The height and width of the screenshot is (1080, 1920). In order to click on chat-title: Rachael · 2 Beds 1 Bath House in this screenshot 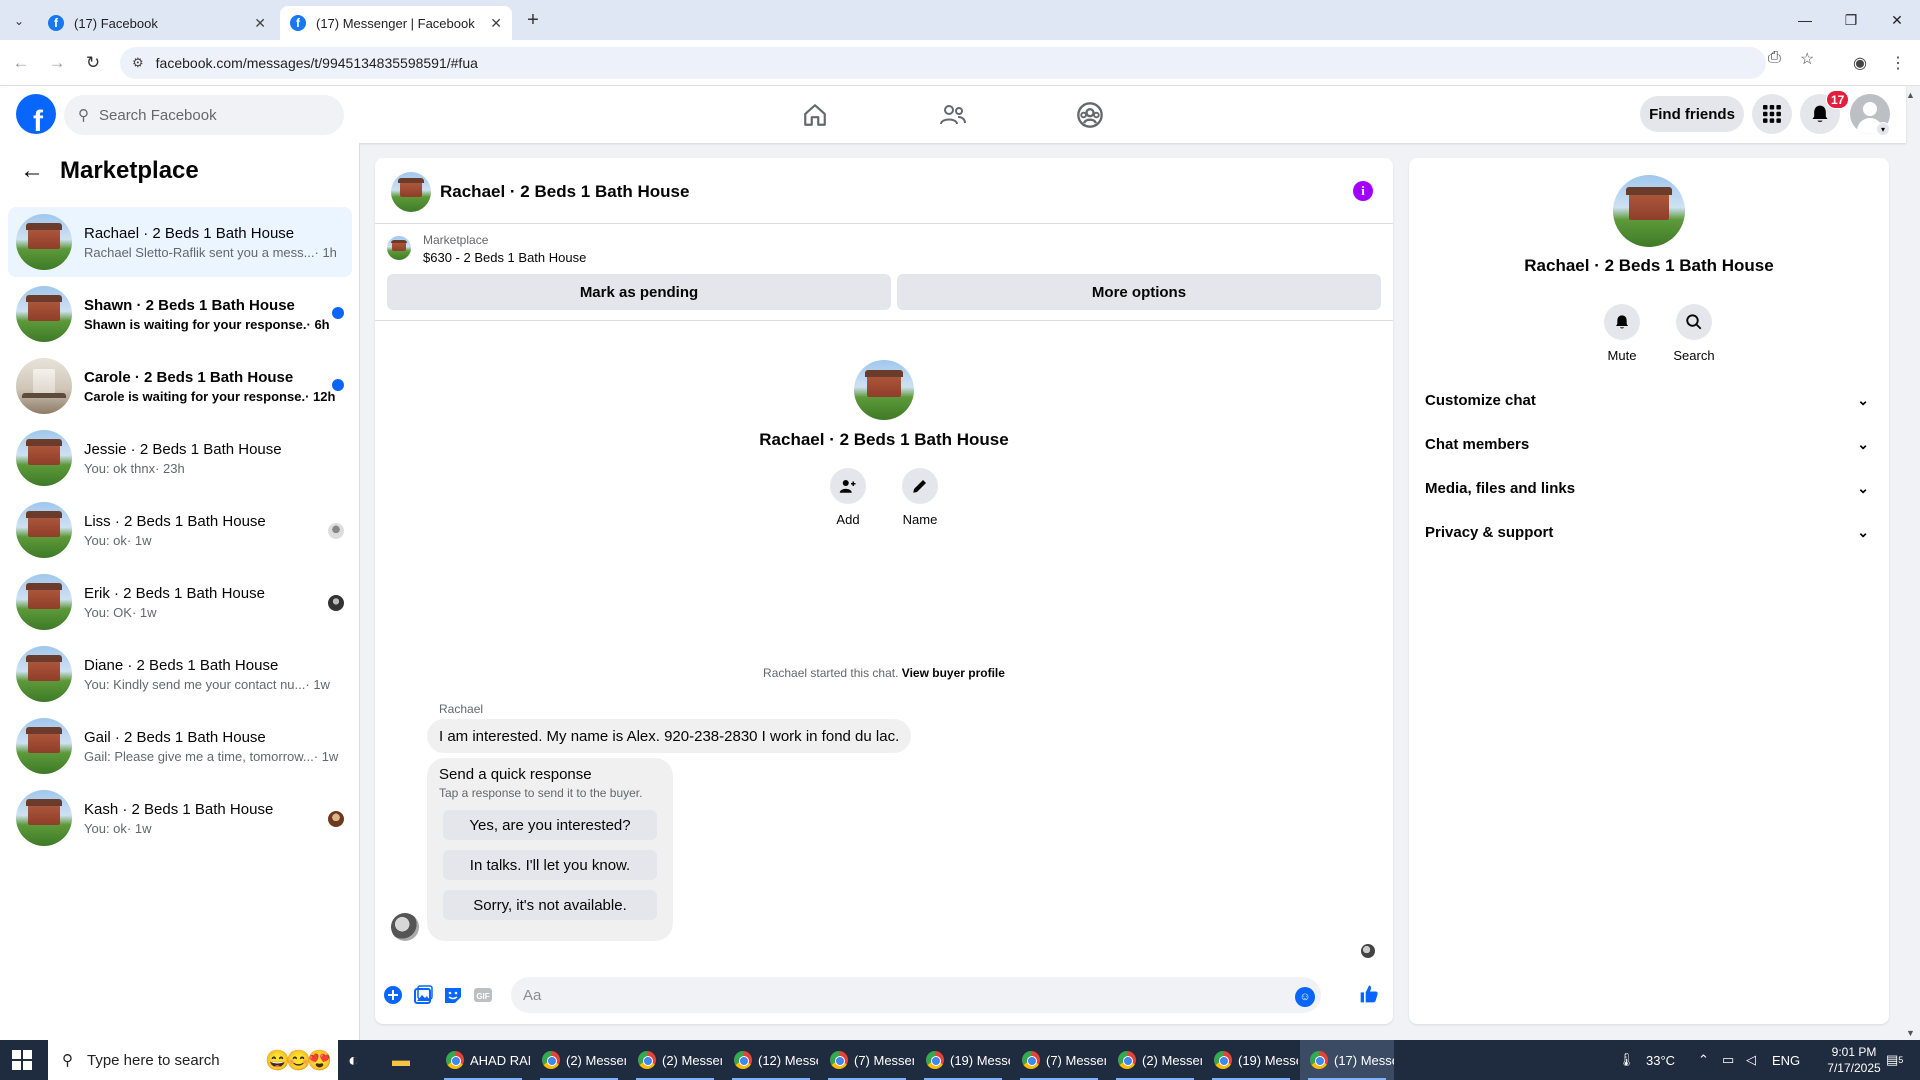, I will do `click(564, 192)`.